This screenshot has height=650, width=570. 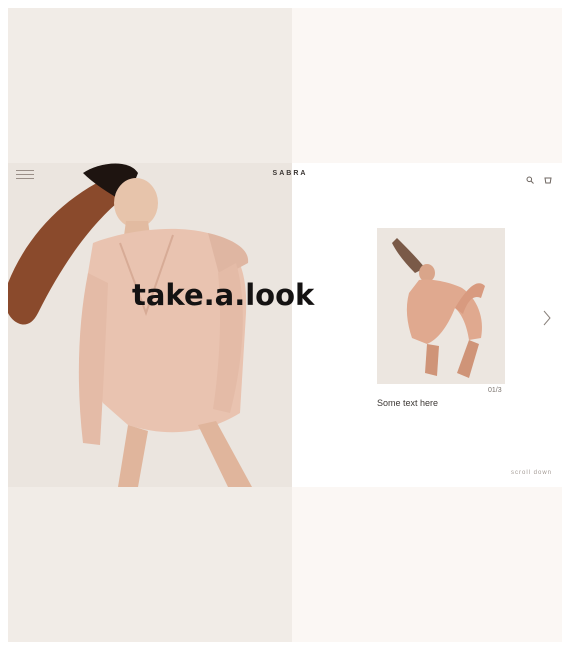 What do you see at coordinates (408, 403) in the screenshot?
I see `card-title: Some text here` at bounding box center [408, 403].